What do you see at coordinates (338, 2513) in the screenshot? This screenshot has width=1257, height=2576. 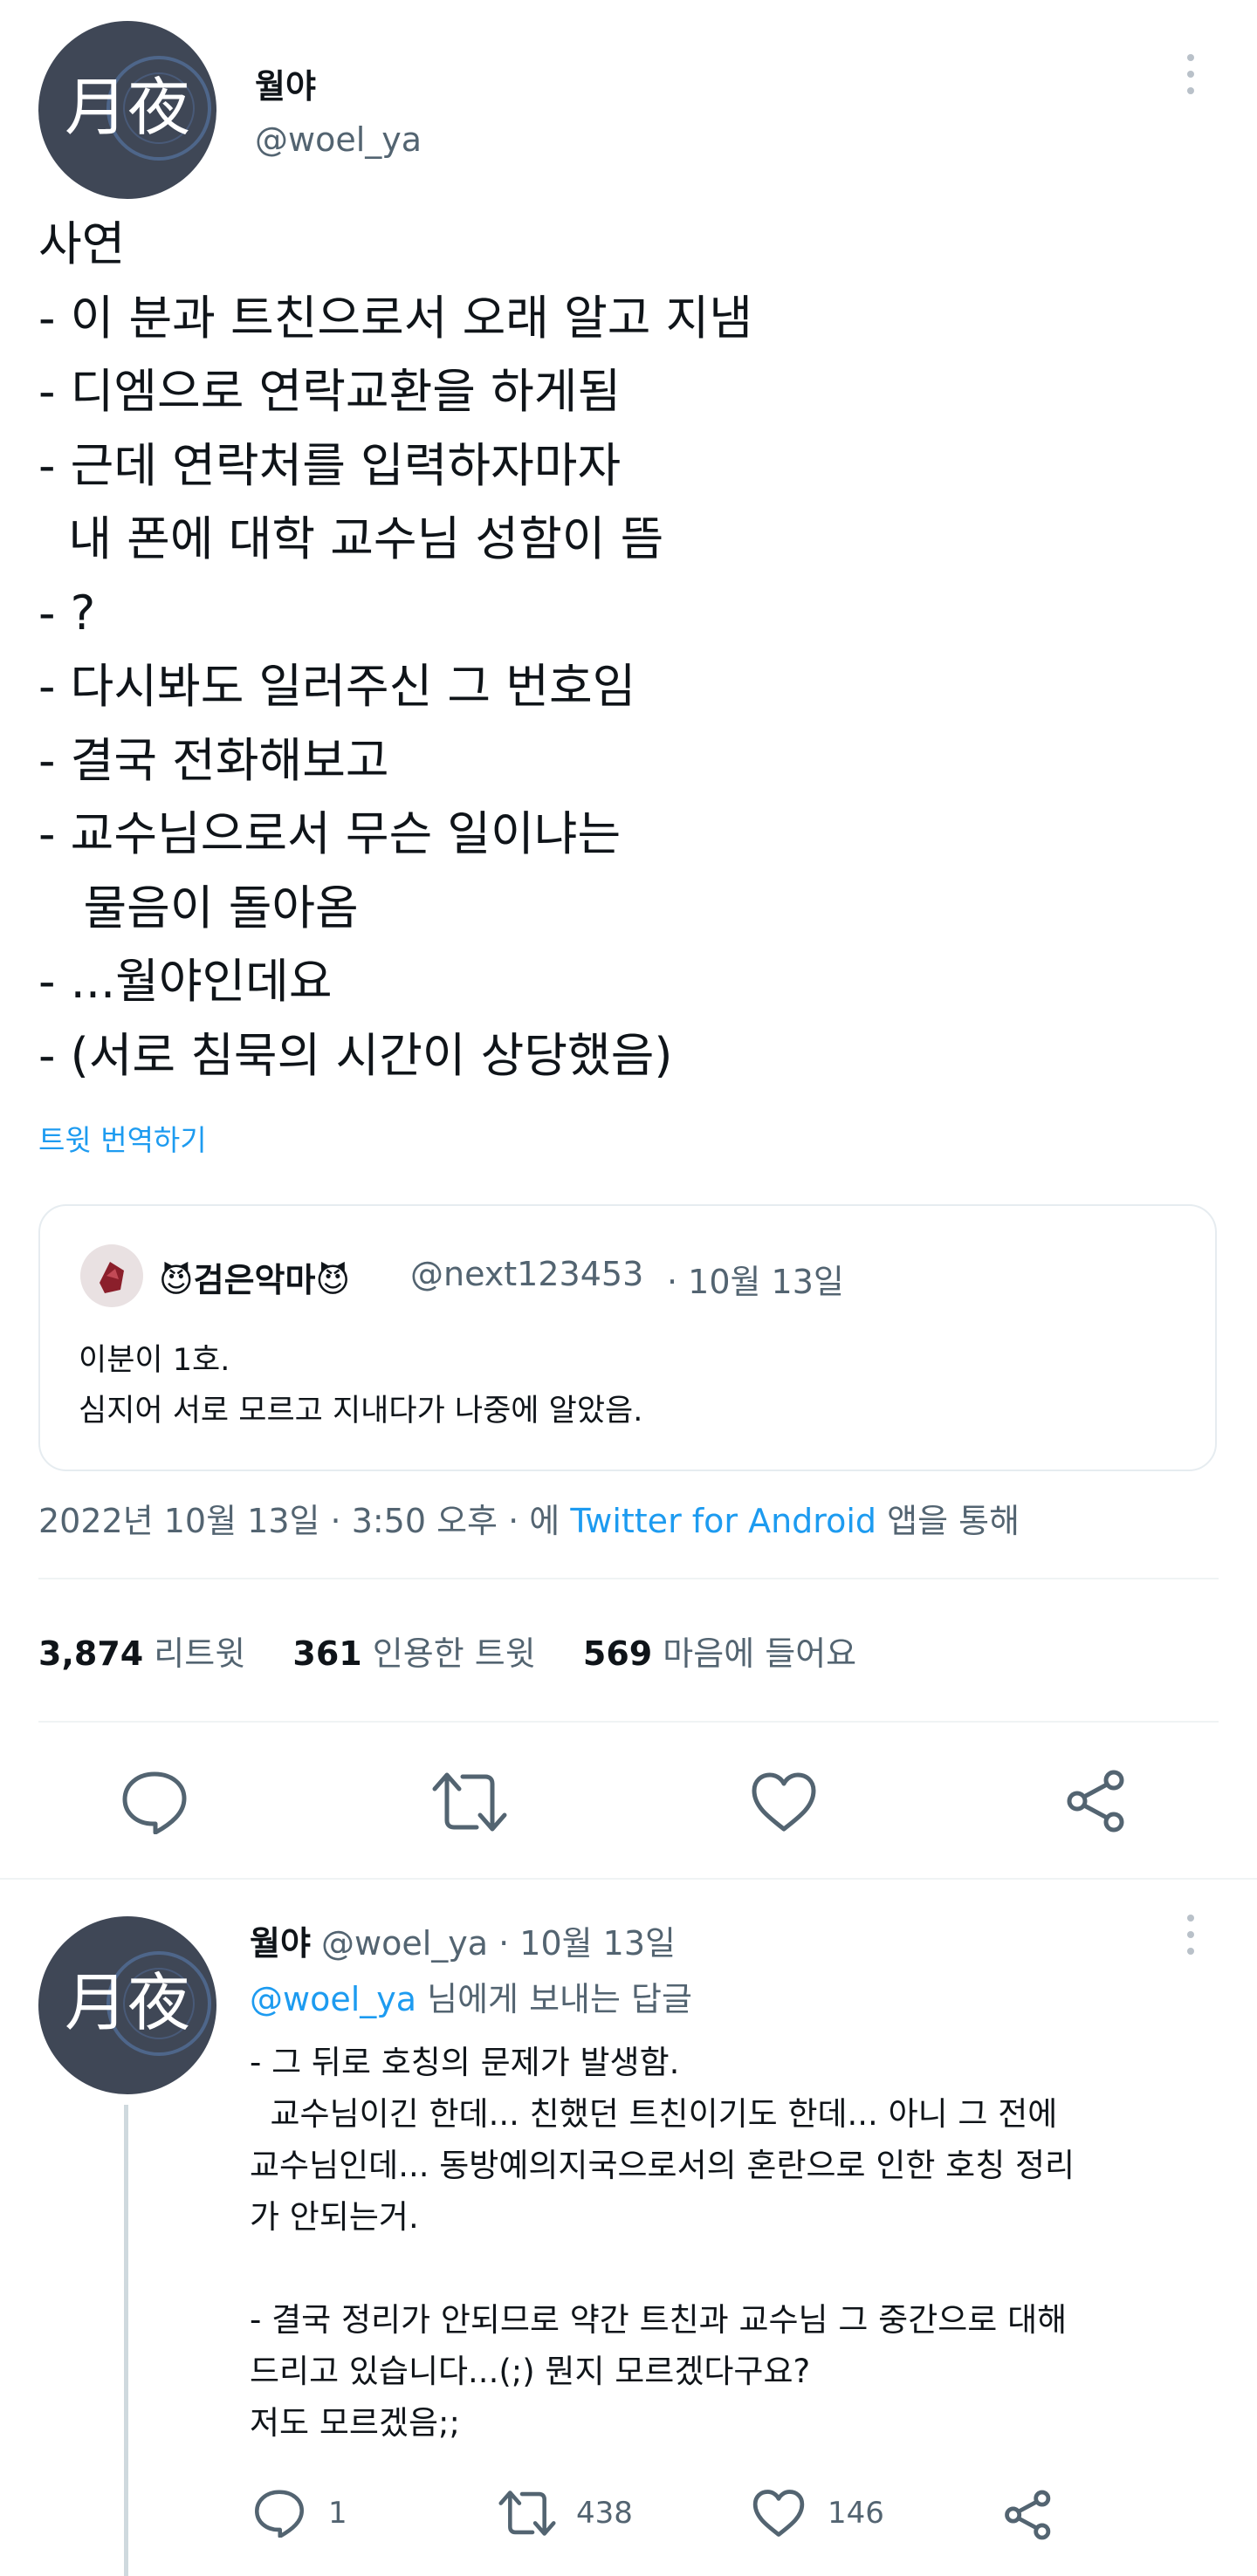 I see `reply-count: 1` at bounding box center [338, 2513].